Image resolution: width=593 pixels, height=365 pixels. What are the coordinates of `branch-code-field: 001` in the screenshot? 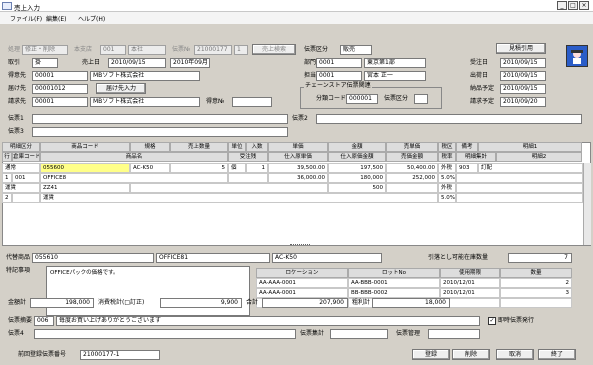 It's located at (113, 50).